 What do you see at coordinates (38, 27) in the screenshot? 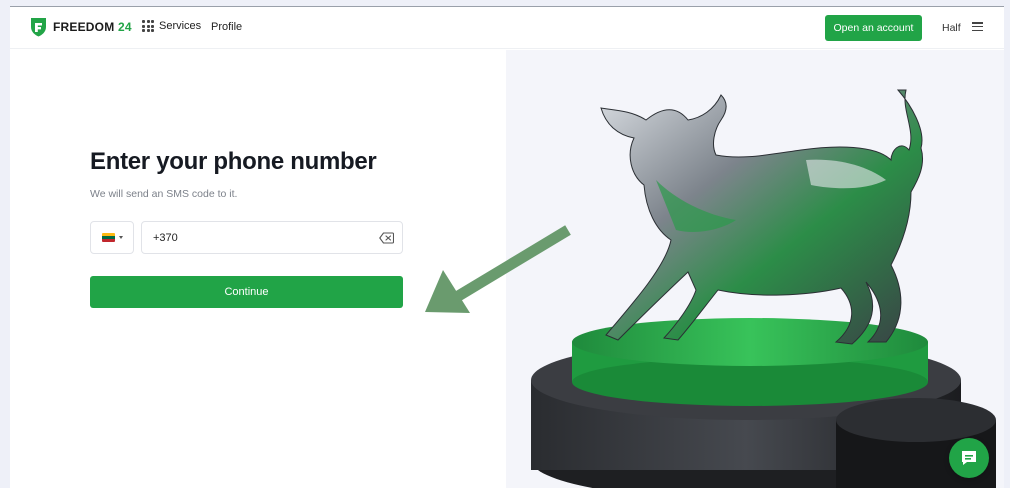
I see `shield-logo-icon` at bounding box center [38, 27].